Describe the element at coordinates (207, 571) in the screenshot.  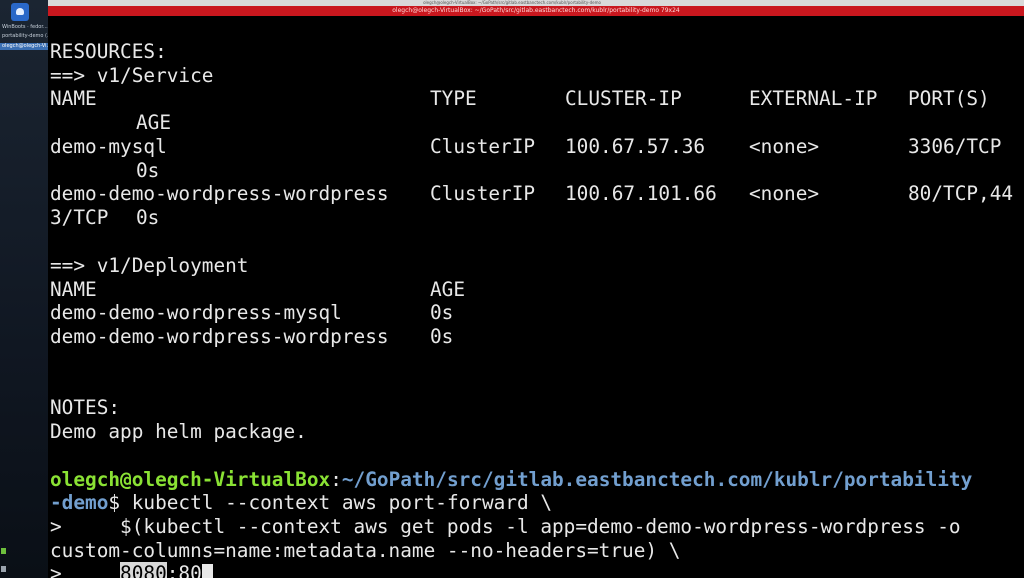
I see `text-cursor` at that location.